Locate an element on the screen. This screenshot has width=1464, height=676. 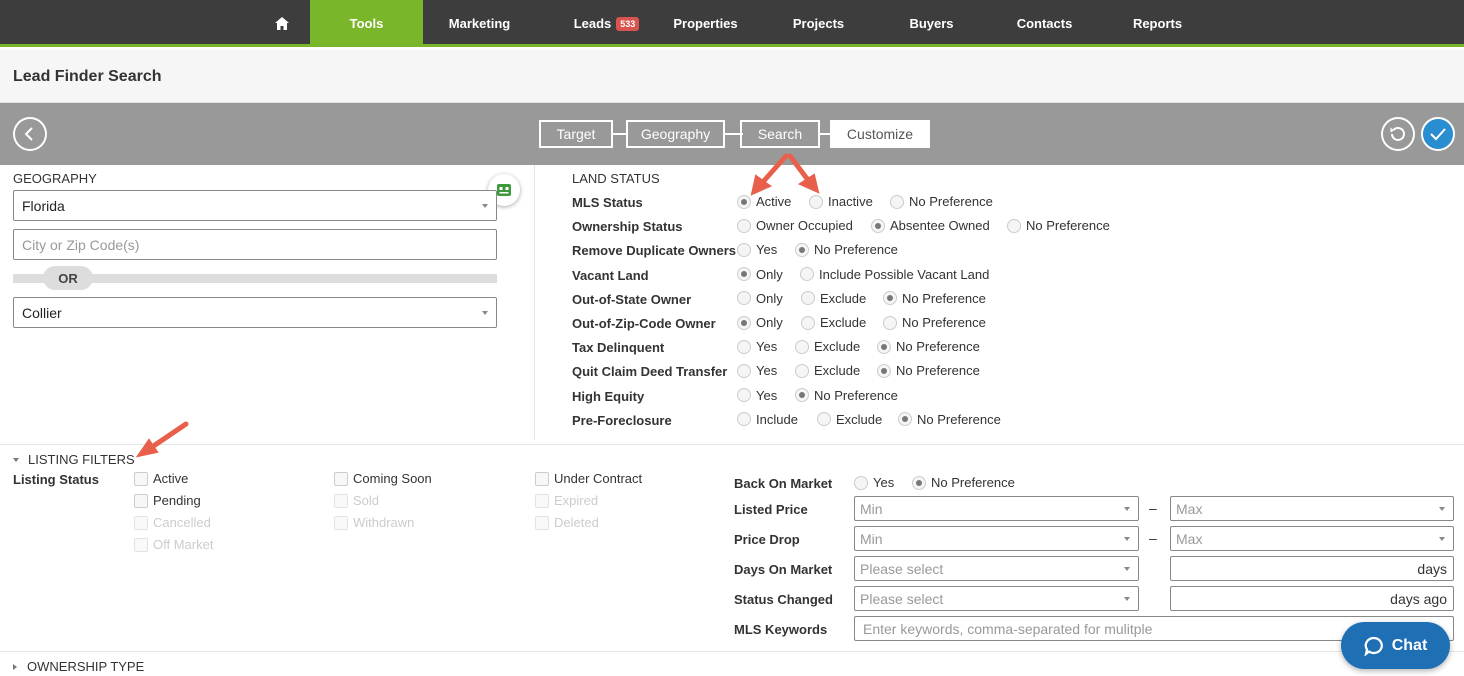
remove-duplicate-owners-yes-option: Yes is located at coordinates (757, 249).